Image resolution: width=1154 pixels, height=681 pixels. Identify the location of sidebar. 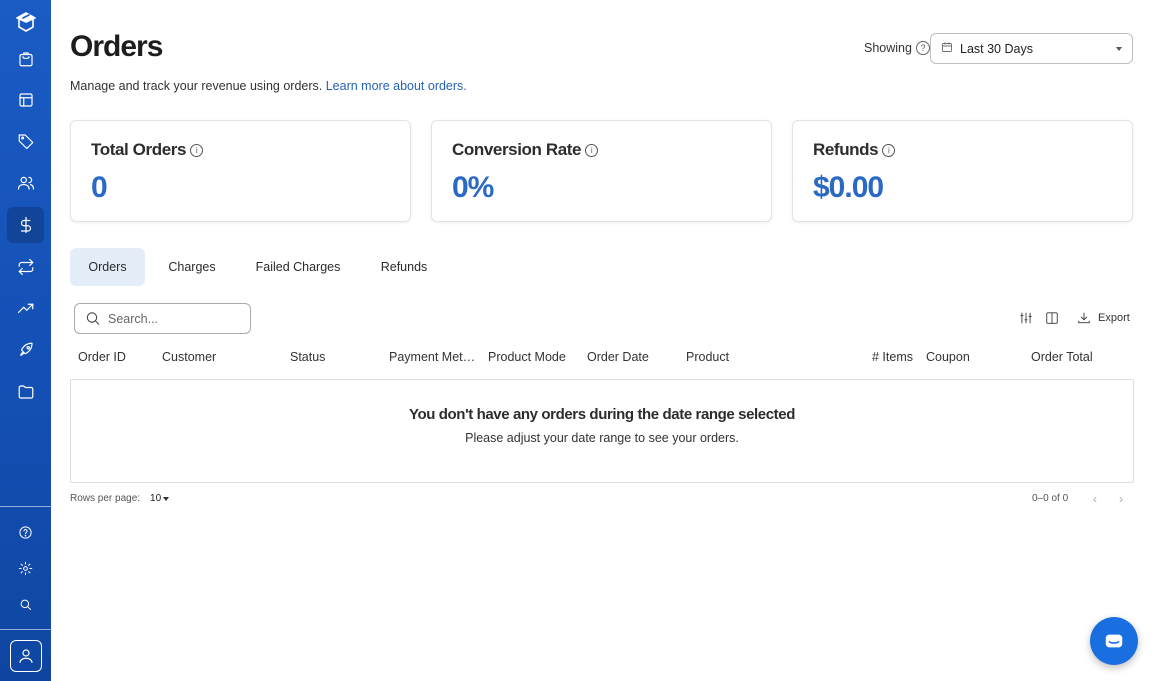
(25, 340).